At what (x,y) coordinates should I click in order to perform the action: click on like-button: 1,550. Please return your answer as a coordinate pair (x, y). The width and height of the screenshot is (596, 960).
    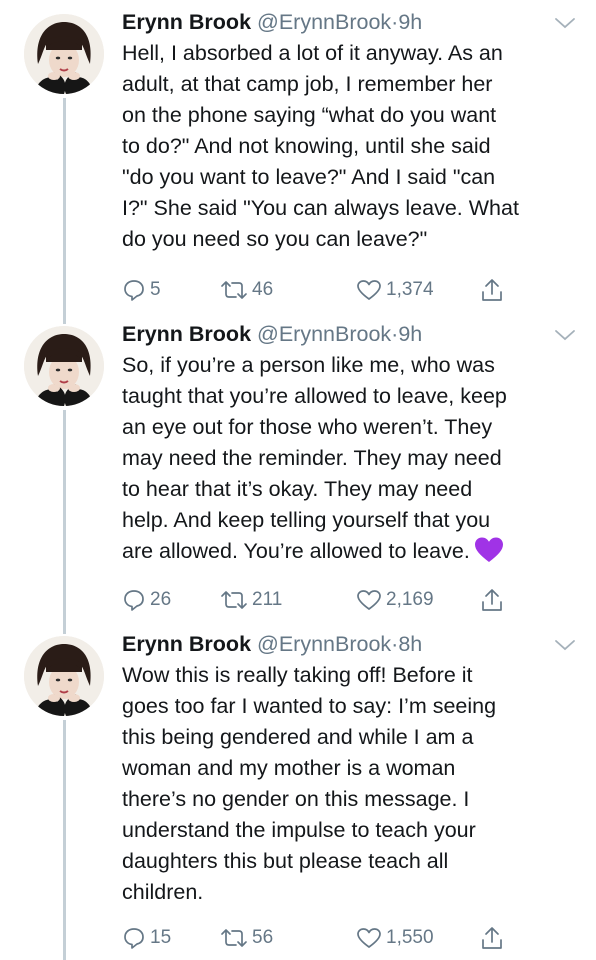
    Looking at the image, I should click on (395, 938).